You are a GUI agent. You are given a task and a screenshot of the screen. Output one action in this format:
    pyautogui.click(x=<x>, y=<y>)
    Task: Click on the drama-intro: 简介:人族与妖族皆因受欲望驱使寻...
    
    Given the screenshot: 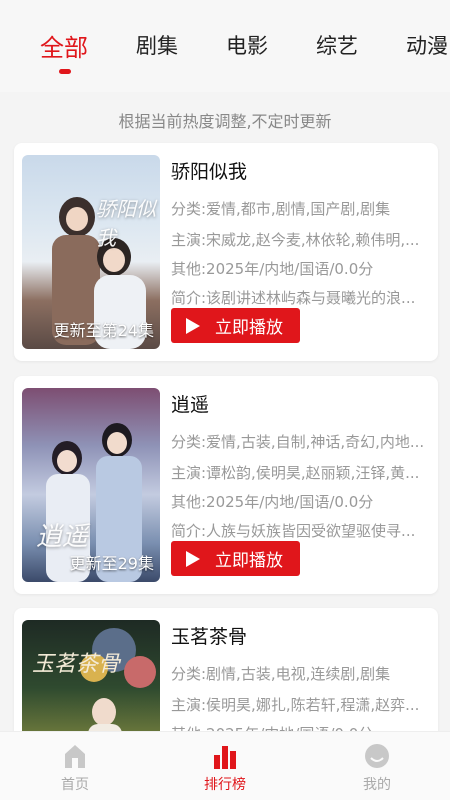 What is the action you would take?
    pyautogui.click(x=293, y=531)
    